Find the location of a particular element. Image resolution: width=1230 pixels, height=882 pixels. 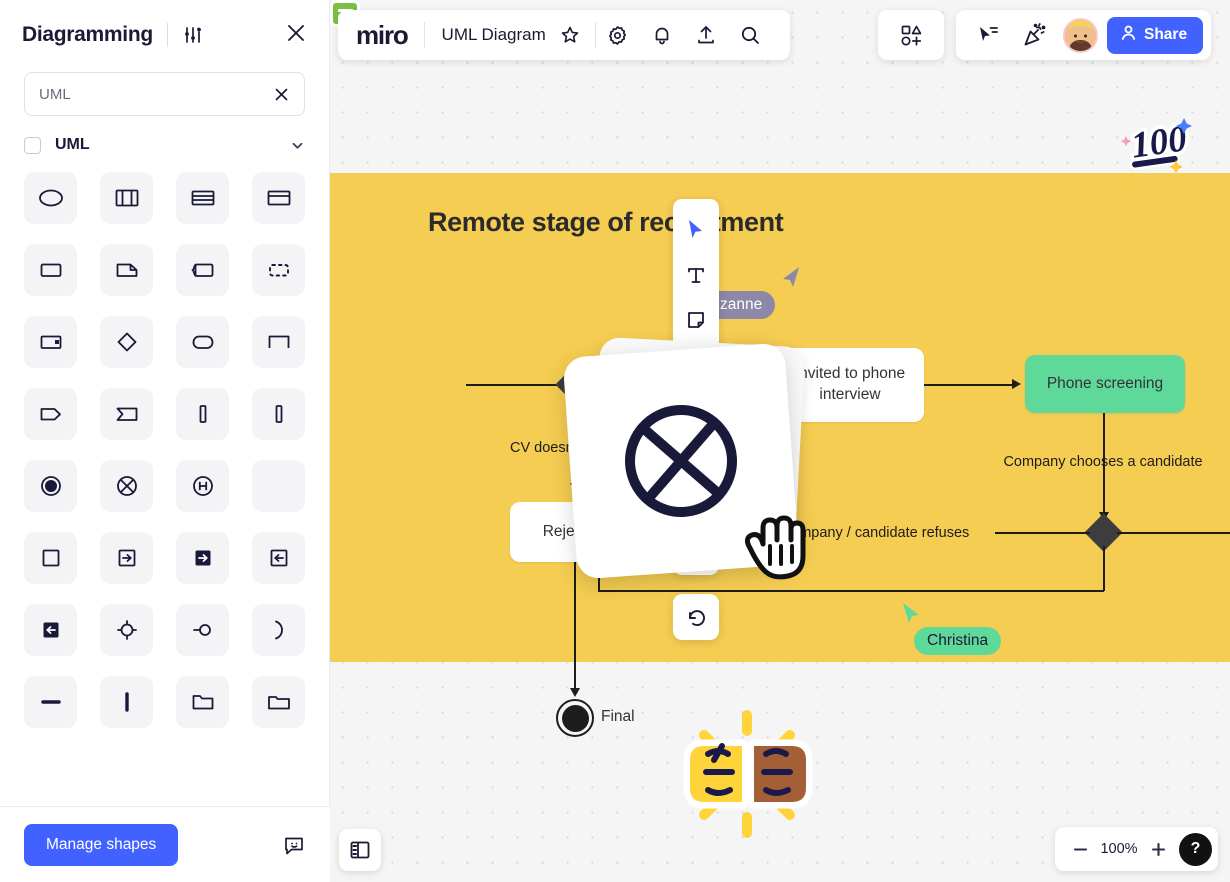

shape-arrow-right-filled is located at coordinates (202, 558).